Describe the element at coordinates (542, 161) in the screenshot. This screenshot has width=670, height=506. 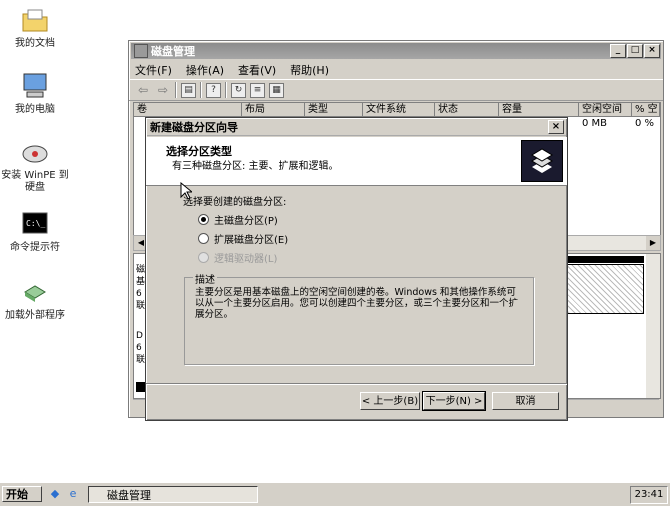
I see `disk-stack-icon` at that location.